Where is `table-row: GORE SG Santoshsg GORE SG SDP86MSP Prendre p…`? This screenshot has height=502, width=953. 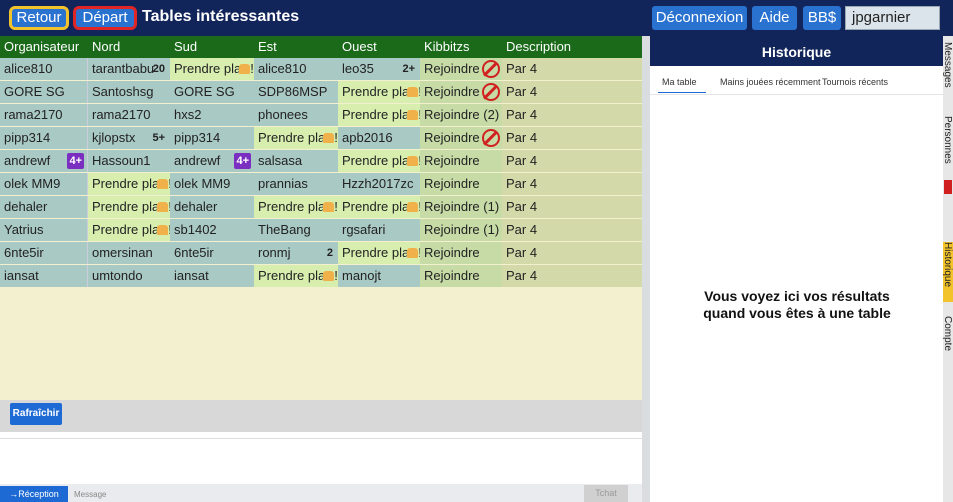
table-row: GORE SG Santoshsg GORE SG SDP86MSP Prendre p… is located at coordinates (321, 92).